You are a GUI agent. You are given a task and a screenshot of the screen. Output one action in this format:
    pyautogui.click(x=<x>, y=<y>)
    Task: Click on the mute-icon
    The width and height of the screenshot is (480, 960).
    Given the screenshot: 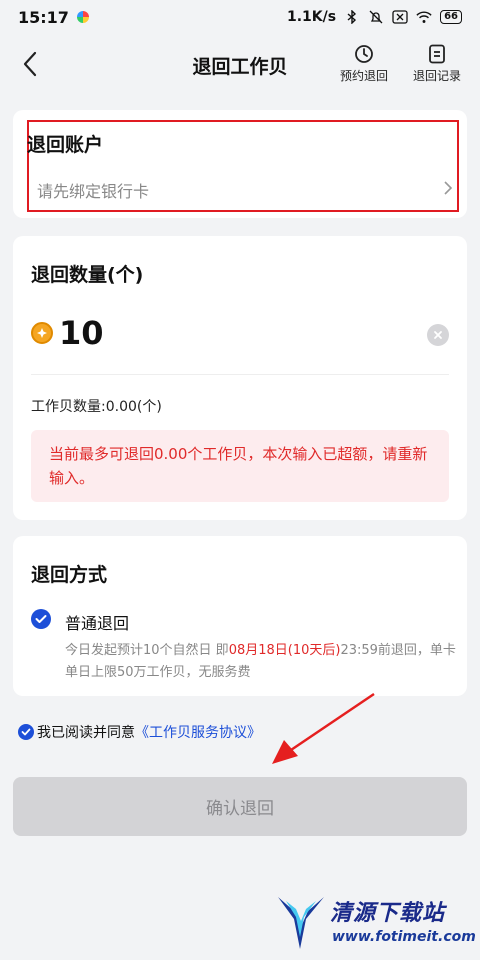 What is the action you would take?
    pyautogui.click(x=376, y=17)
    